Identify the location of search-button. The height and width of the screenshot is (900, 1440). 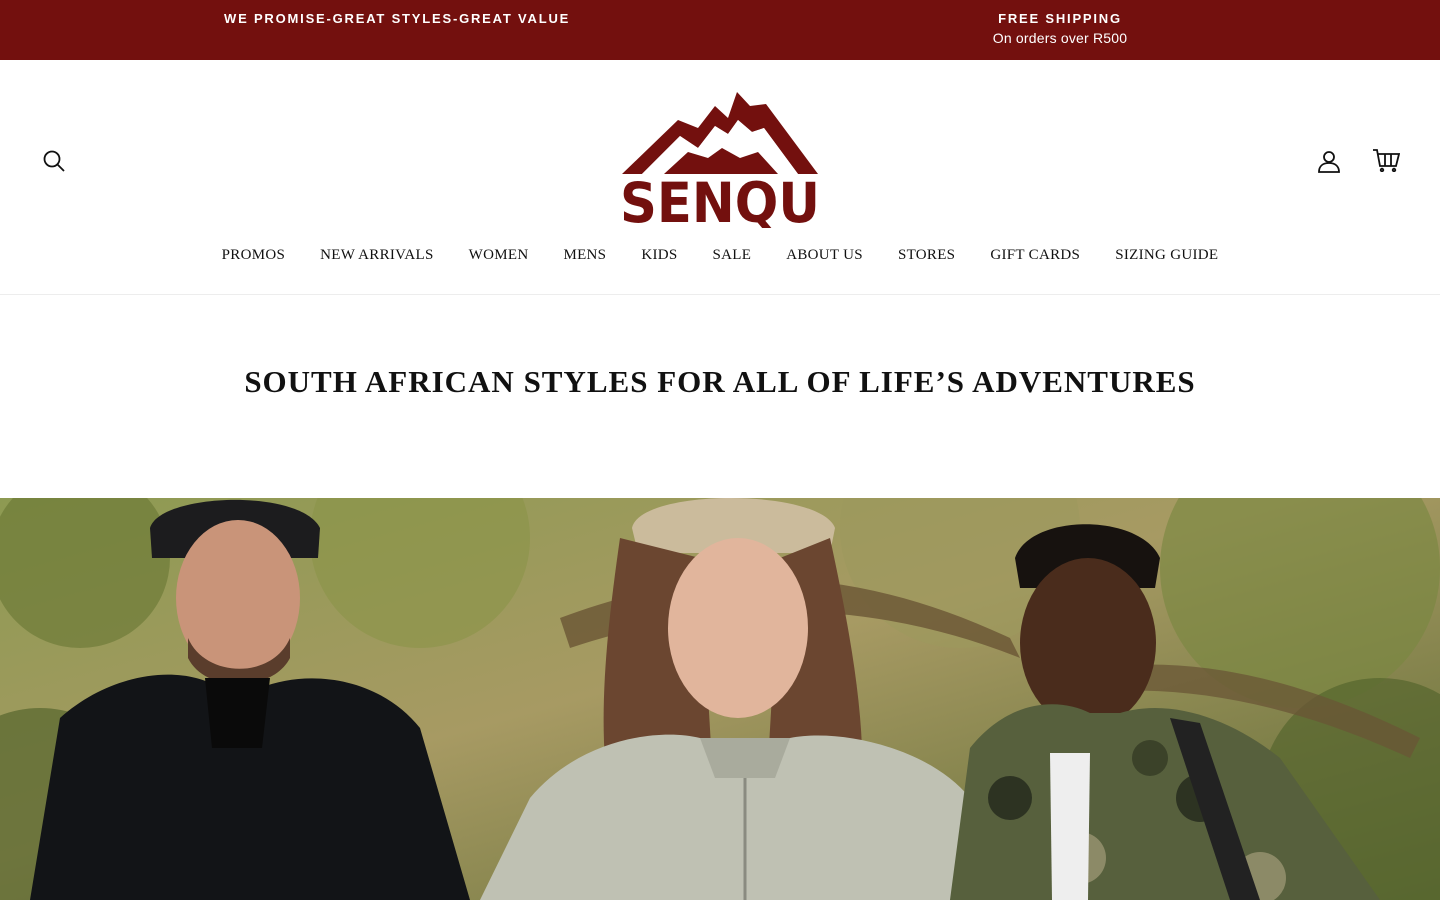
(54, 161).